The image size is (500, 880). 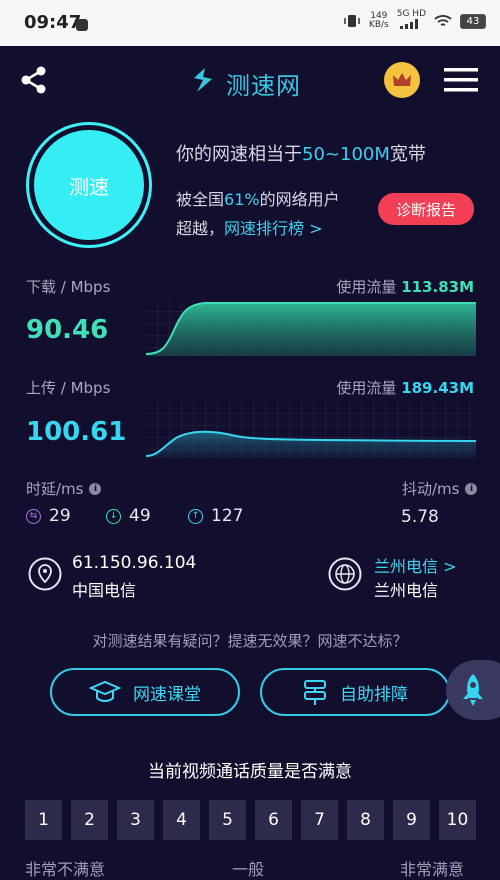 What do you see at coordinates (43, 820) in the screenshot?
I see `rating-option-1: 1` at bounding box center [43, 820].